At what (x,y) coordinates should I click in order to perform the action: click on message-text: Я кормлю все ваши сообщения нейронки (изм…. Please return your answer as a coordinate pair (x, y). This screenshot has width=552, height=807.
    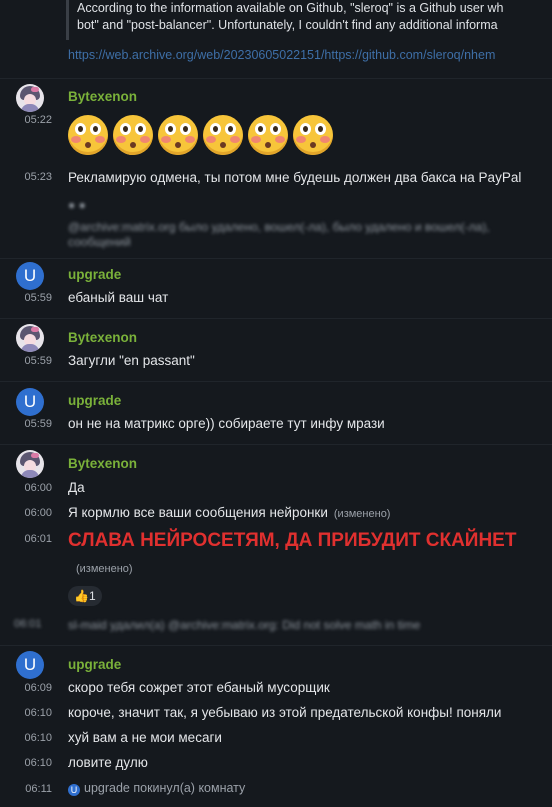
    Looking at the image, I should click on (229, 512).